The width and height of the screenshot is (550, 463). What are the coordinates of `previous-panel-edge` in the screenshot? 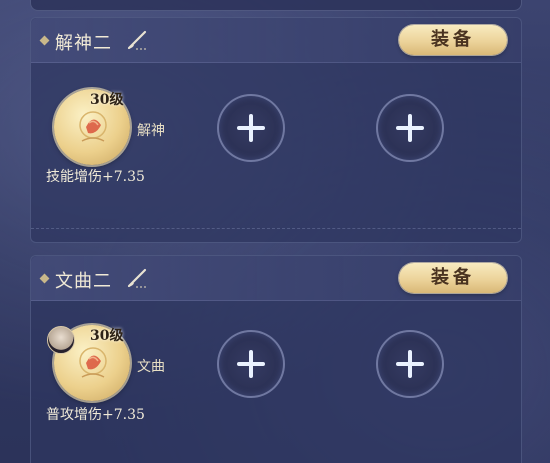 It's located at (276, 5).